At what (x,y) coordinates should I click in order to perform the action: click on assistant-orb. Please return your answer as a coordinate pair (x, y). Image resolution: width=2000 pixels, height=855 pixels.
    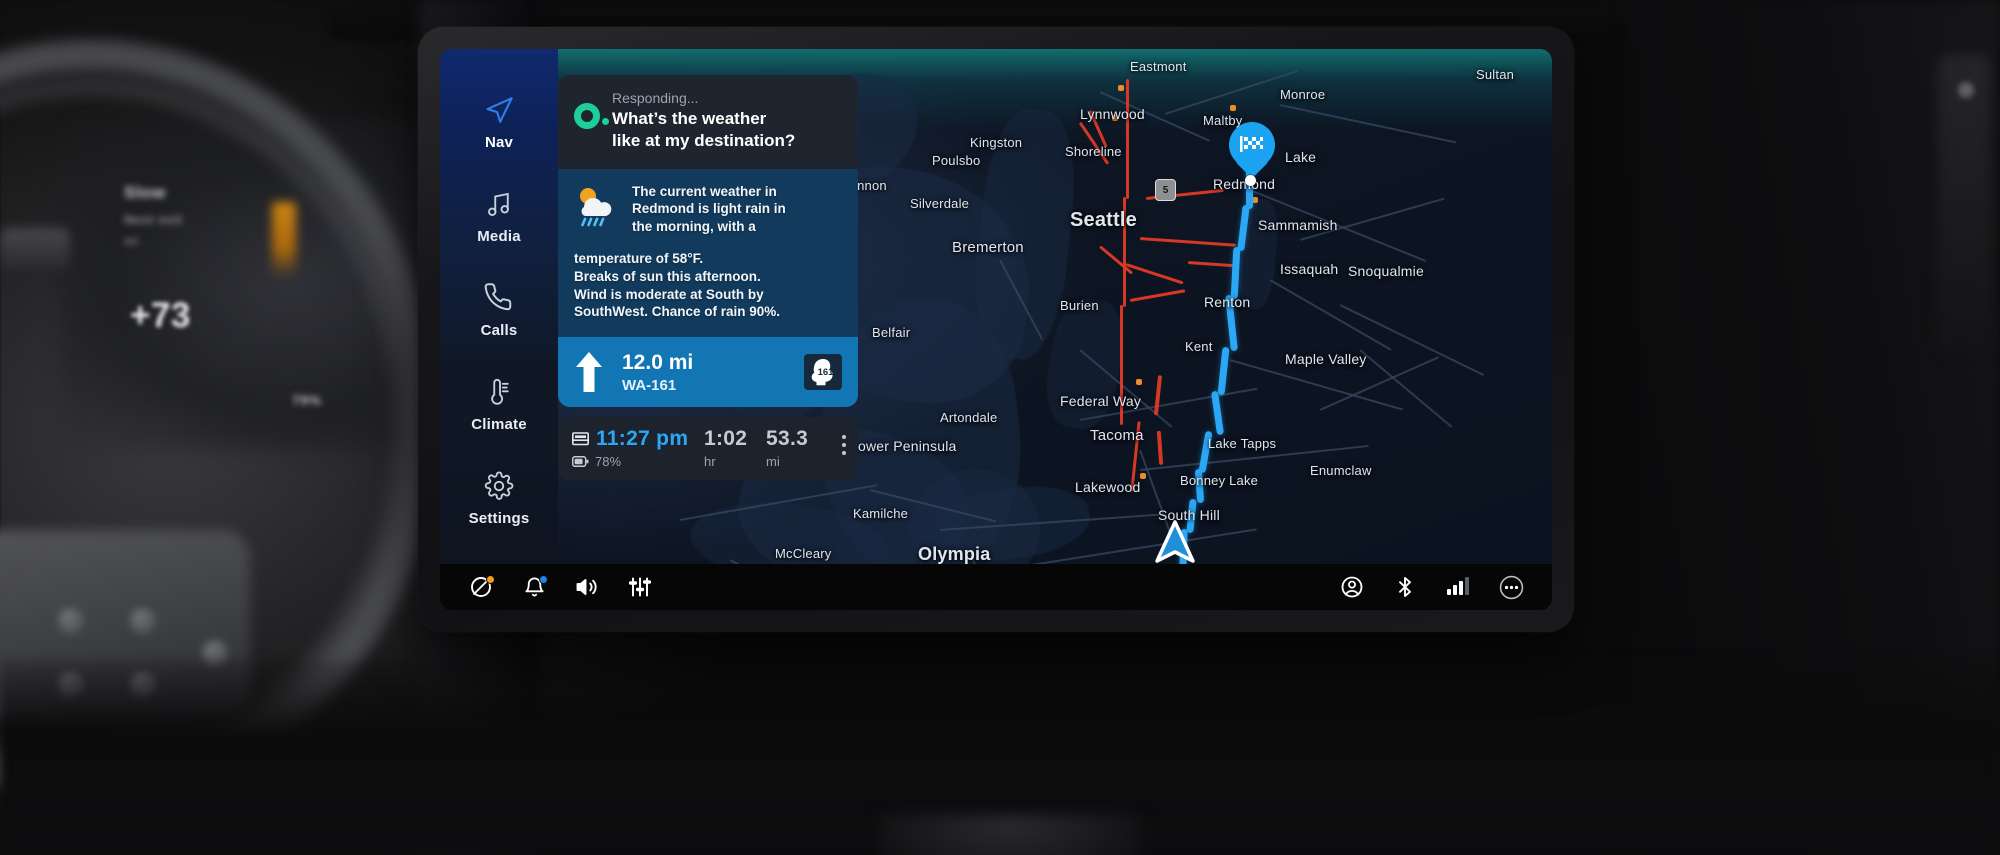
    Looking at the image, I should click on (591, 116).